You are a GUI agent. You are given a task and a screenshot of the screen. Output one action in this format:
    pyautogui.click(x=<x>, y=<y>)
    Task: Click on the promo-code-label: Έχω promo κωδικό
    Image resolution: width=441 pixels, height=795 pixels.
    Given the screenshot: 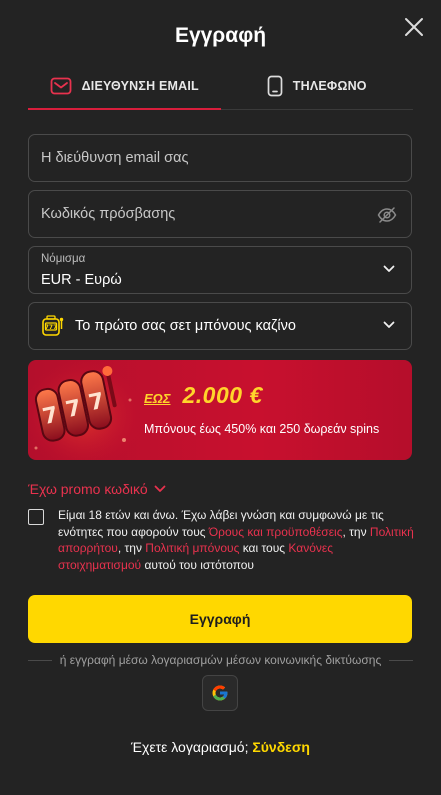 What is the action you would take?
    pyautogui.click(x=88, y=489)
    